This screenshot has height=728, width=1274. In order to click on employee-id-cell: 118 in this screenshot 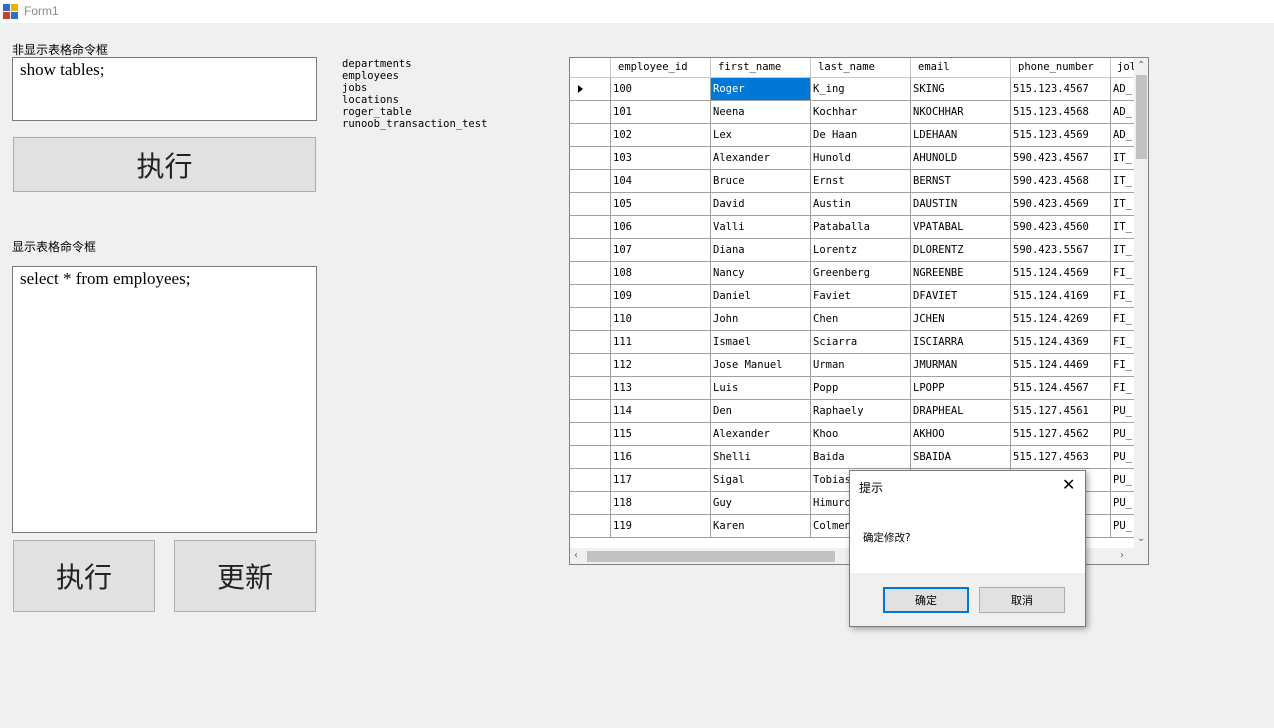, I will do `click(661, 503)`.